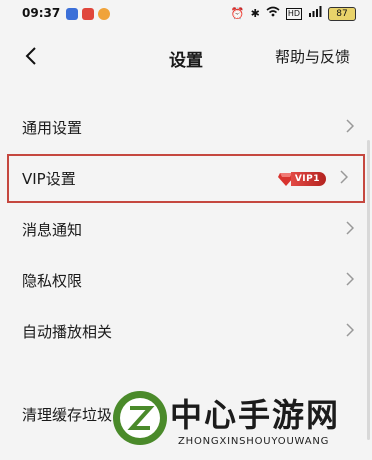 The image size is (372, 460). Describe the element at coordinates (52, 281) in the screenshot. I see `settings-item-label: 隐私权限` at that location.